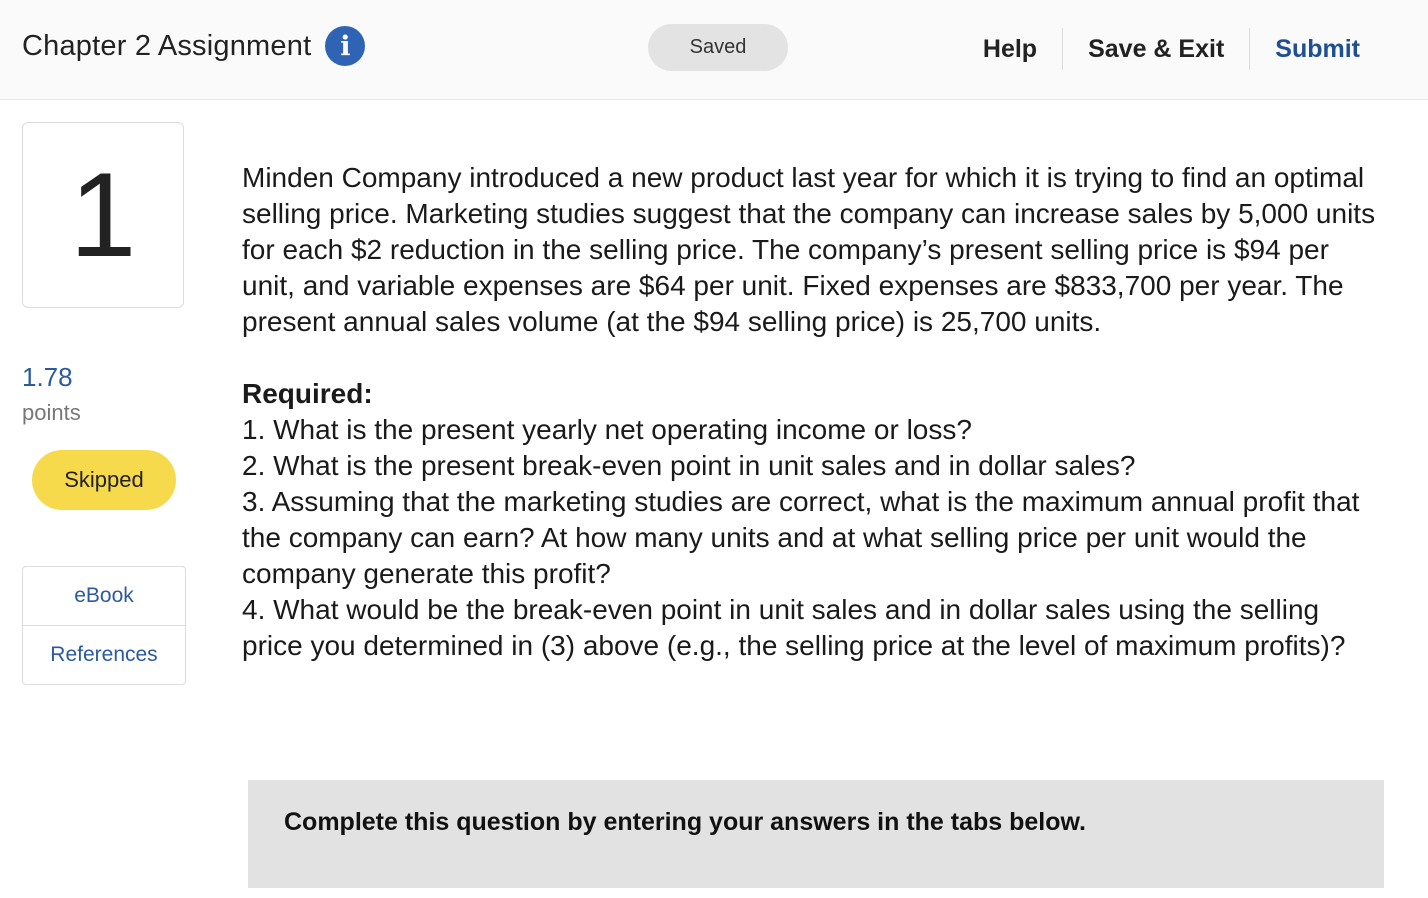 This screenshot has height=898, width=1428. I want to click on header-nav: Help Save & Exit Submit, so click(1193, 49).